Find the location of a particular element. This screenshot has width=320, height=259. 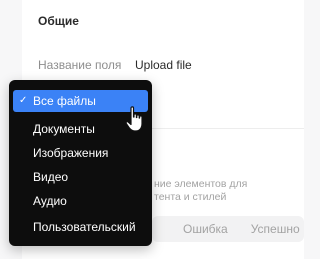

description-line: тента и стилей is located at coordinates (190, 197).